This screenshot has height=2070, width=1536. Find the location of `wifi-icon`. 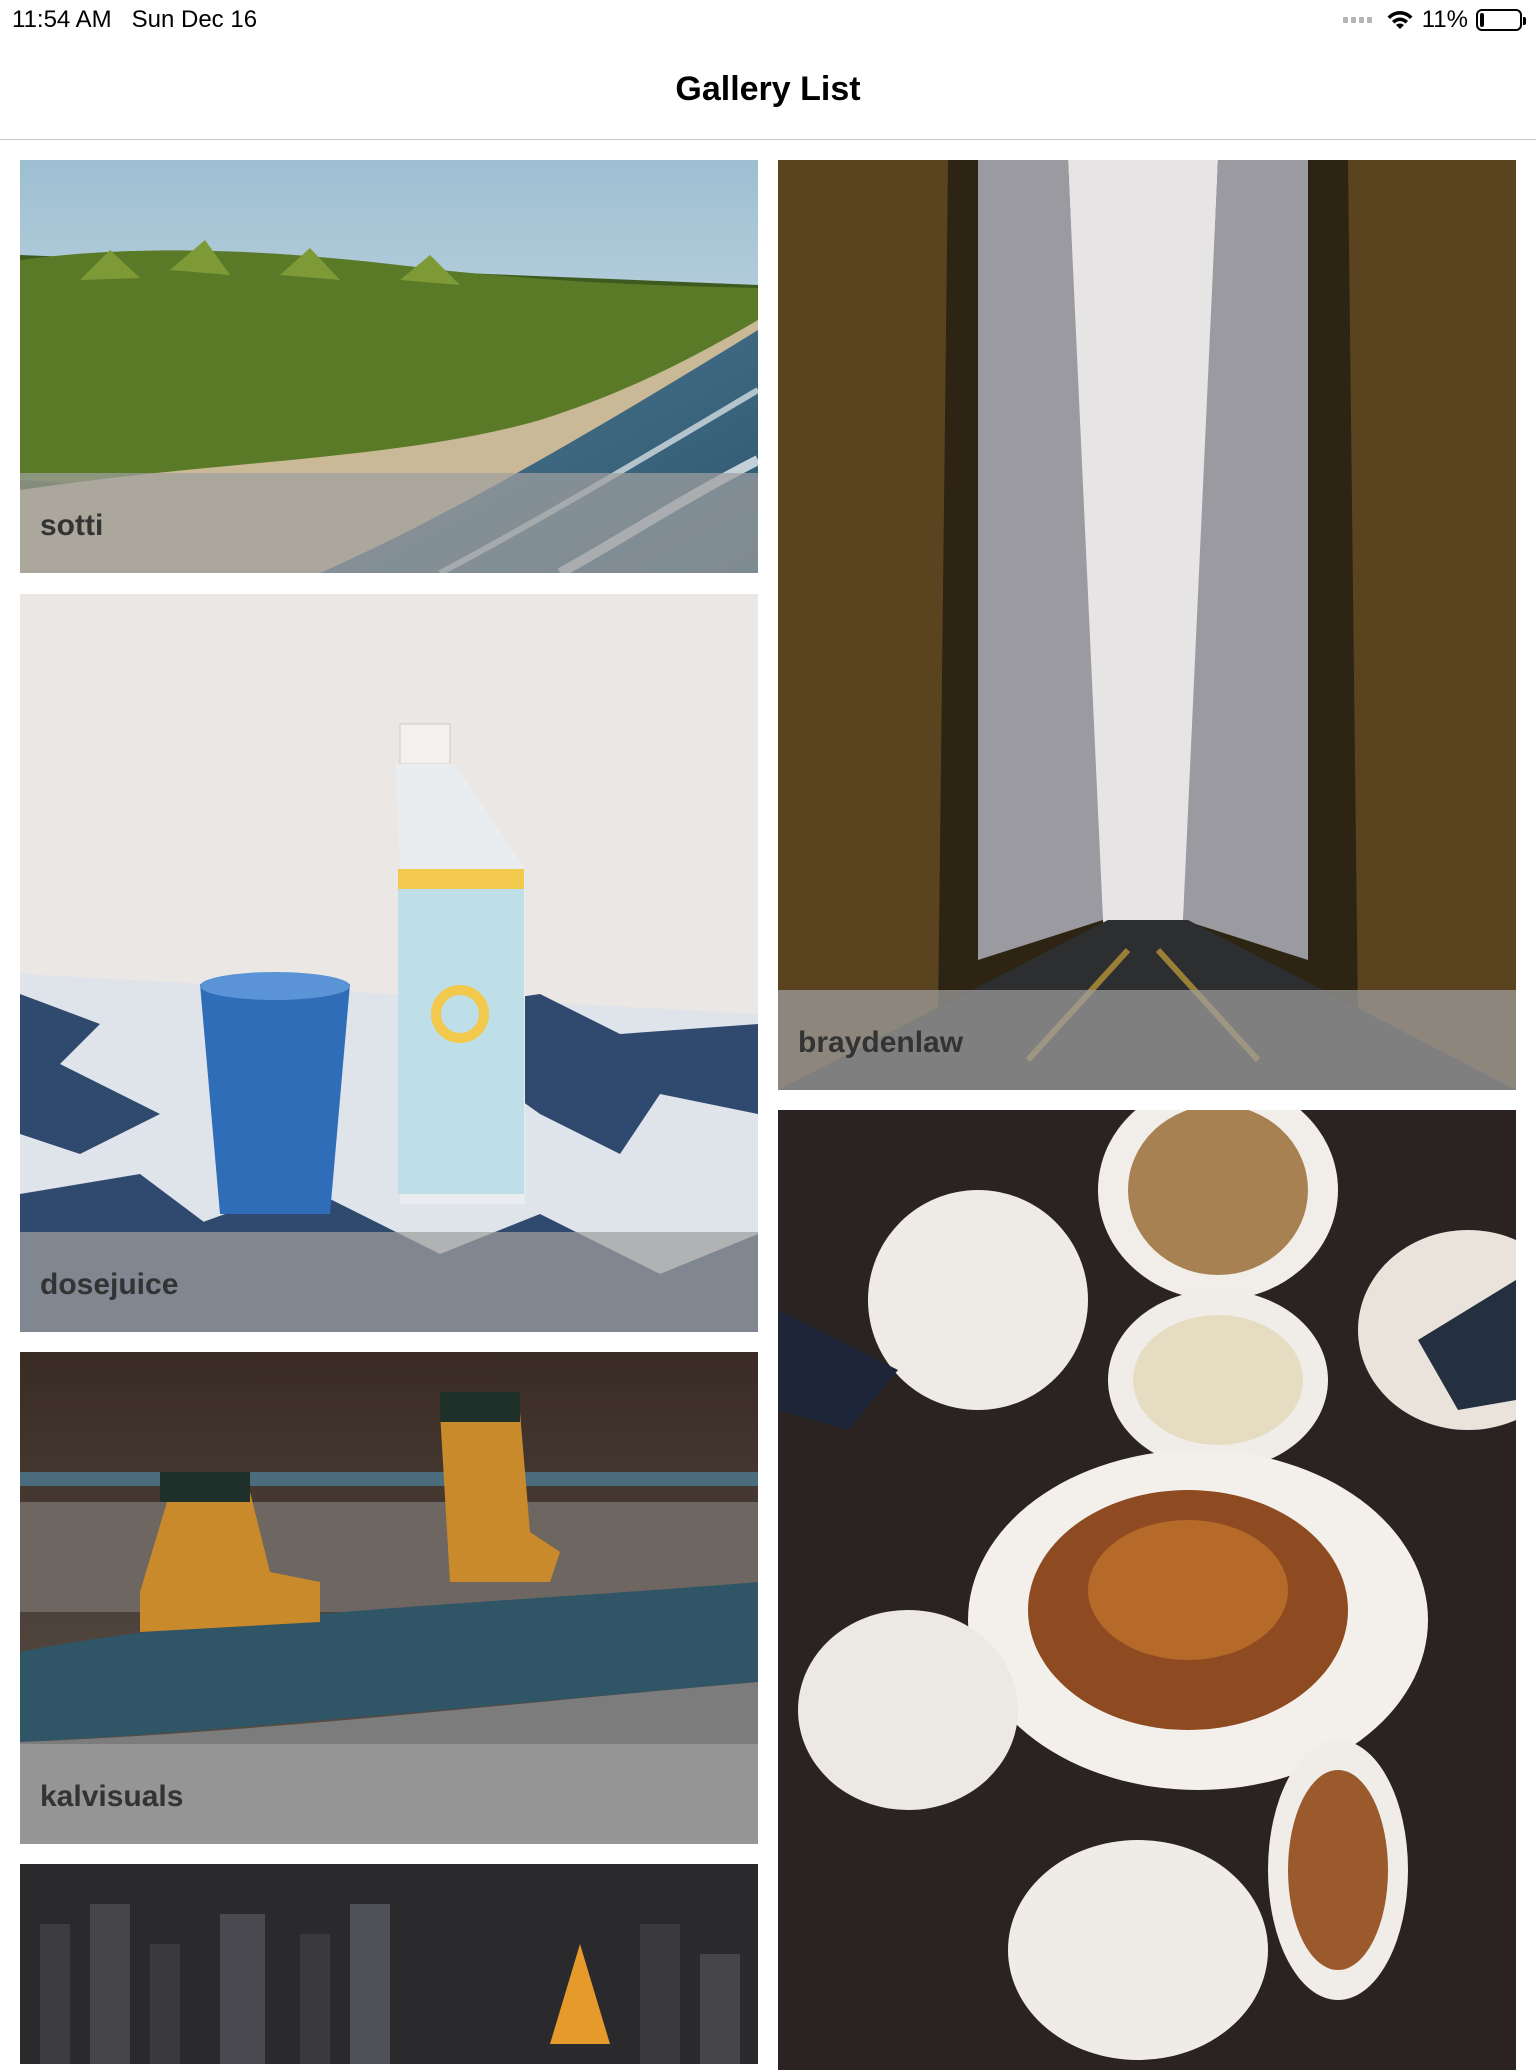

wifi-icon is located at coordinates (1400, 20).